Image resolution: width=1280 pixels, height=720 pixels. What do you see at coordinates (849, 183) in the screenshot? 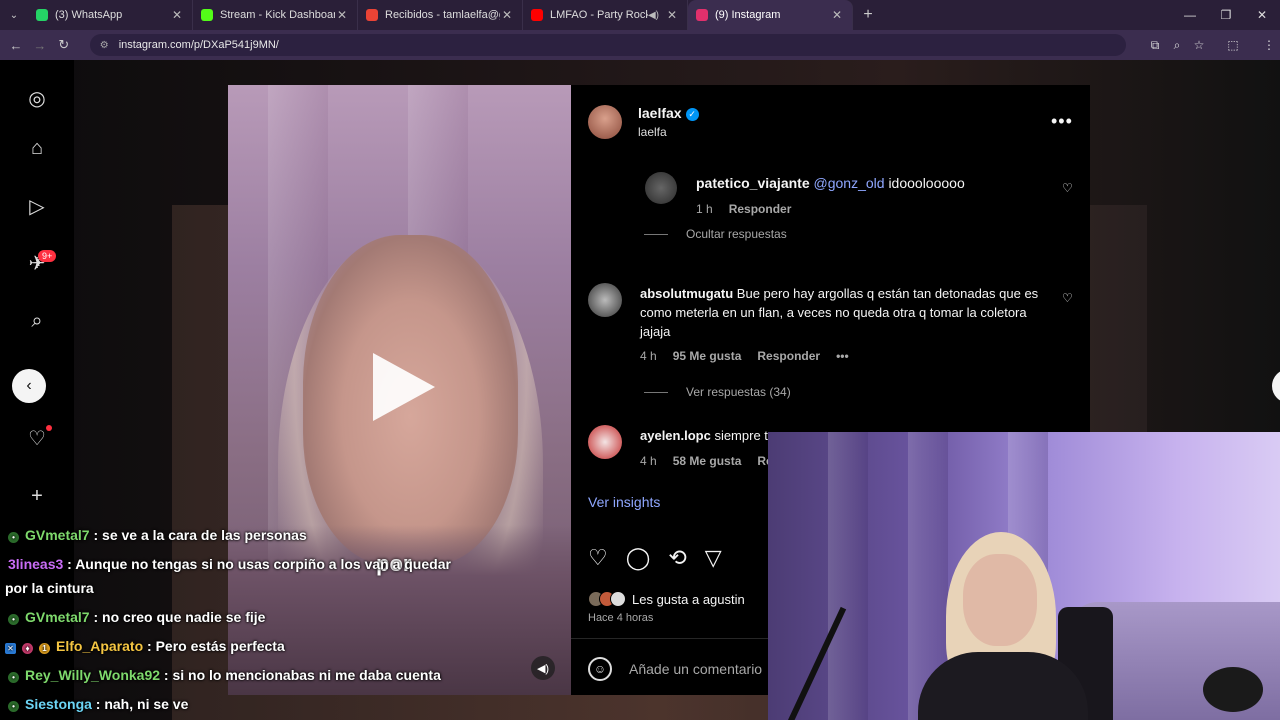
I see `mention-link: @gonz_old` at bounding box center [849, 183].